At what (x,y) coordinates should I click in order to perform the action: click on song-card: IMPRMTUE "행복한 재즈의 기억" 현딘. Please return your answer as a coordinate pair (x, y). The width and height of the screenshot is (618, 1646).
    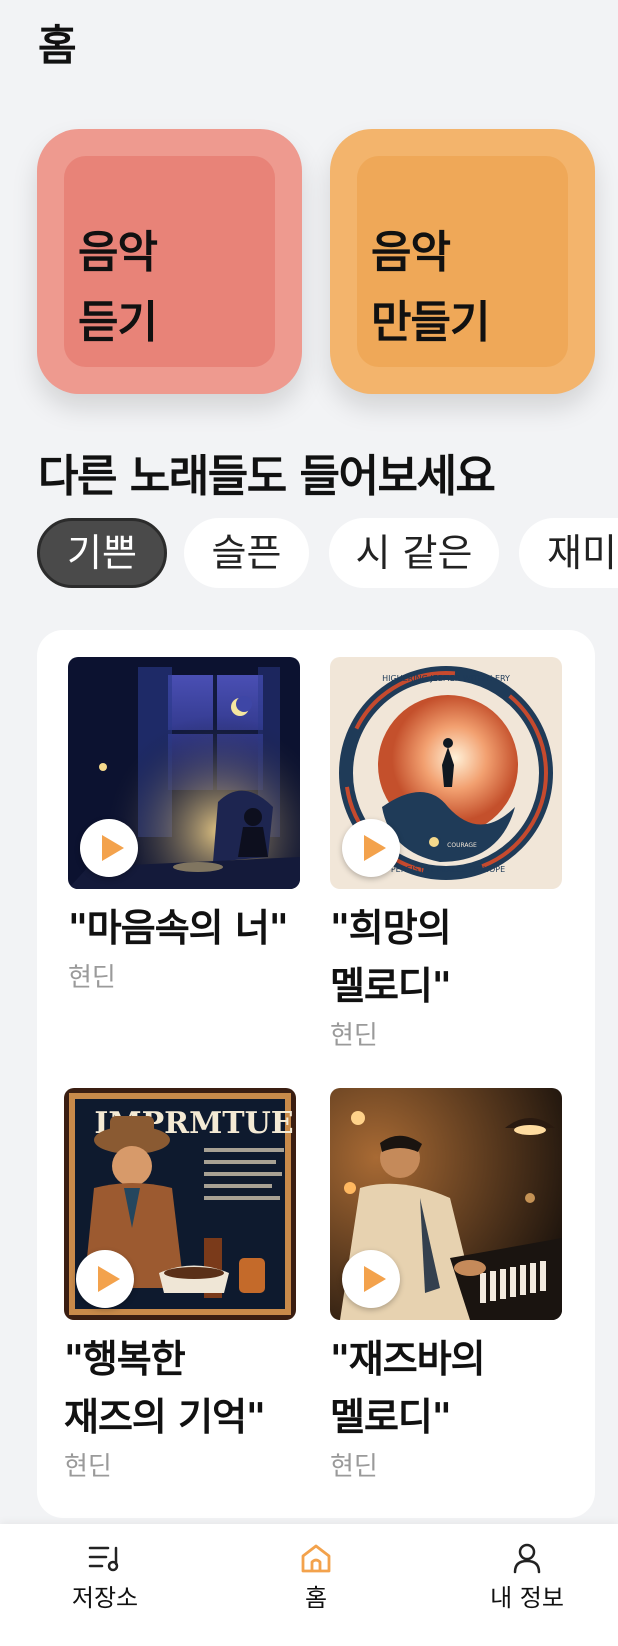
    Looking at the image, I should click on (180, 1286).